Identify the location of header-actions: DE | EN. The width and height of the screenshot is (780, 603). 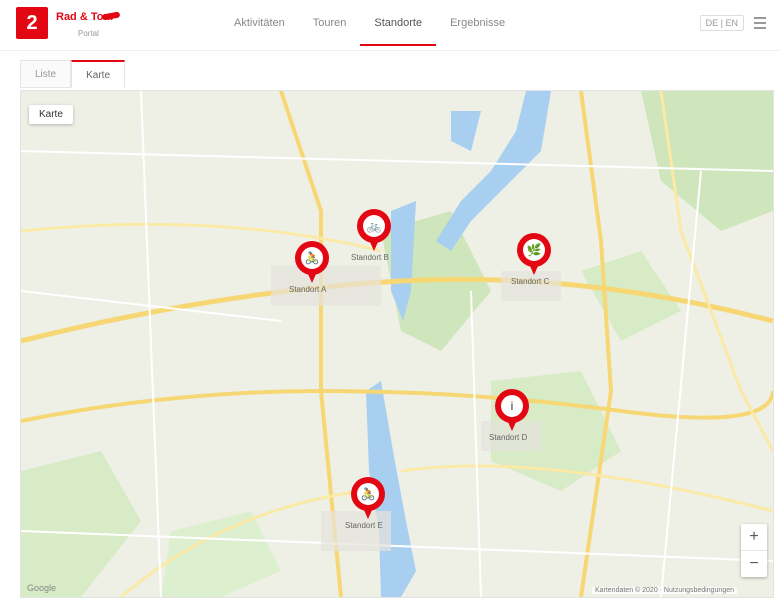
(732, 23).